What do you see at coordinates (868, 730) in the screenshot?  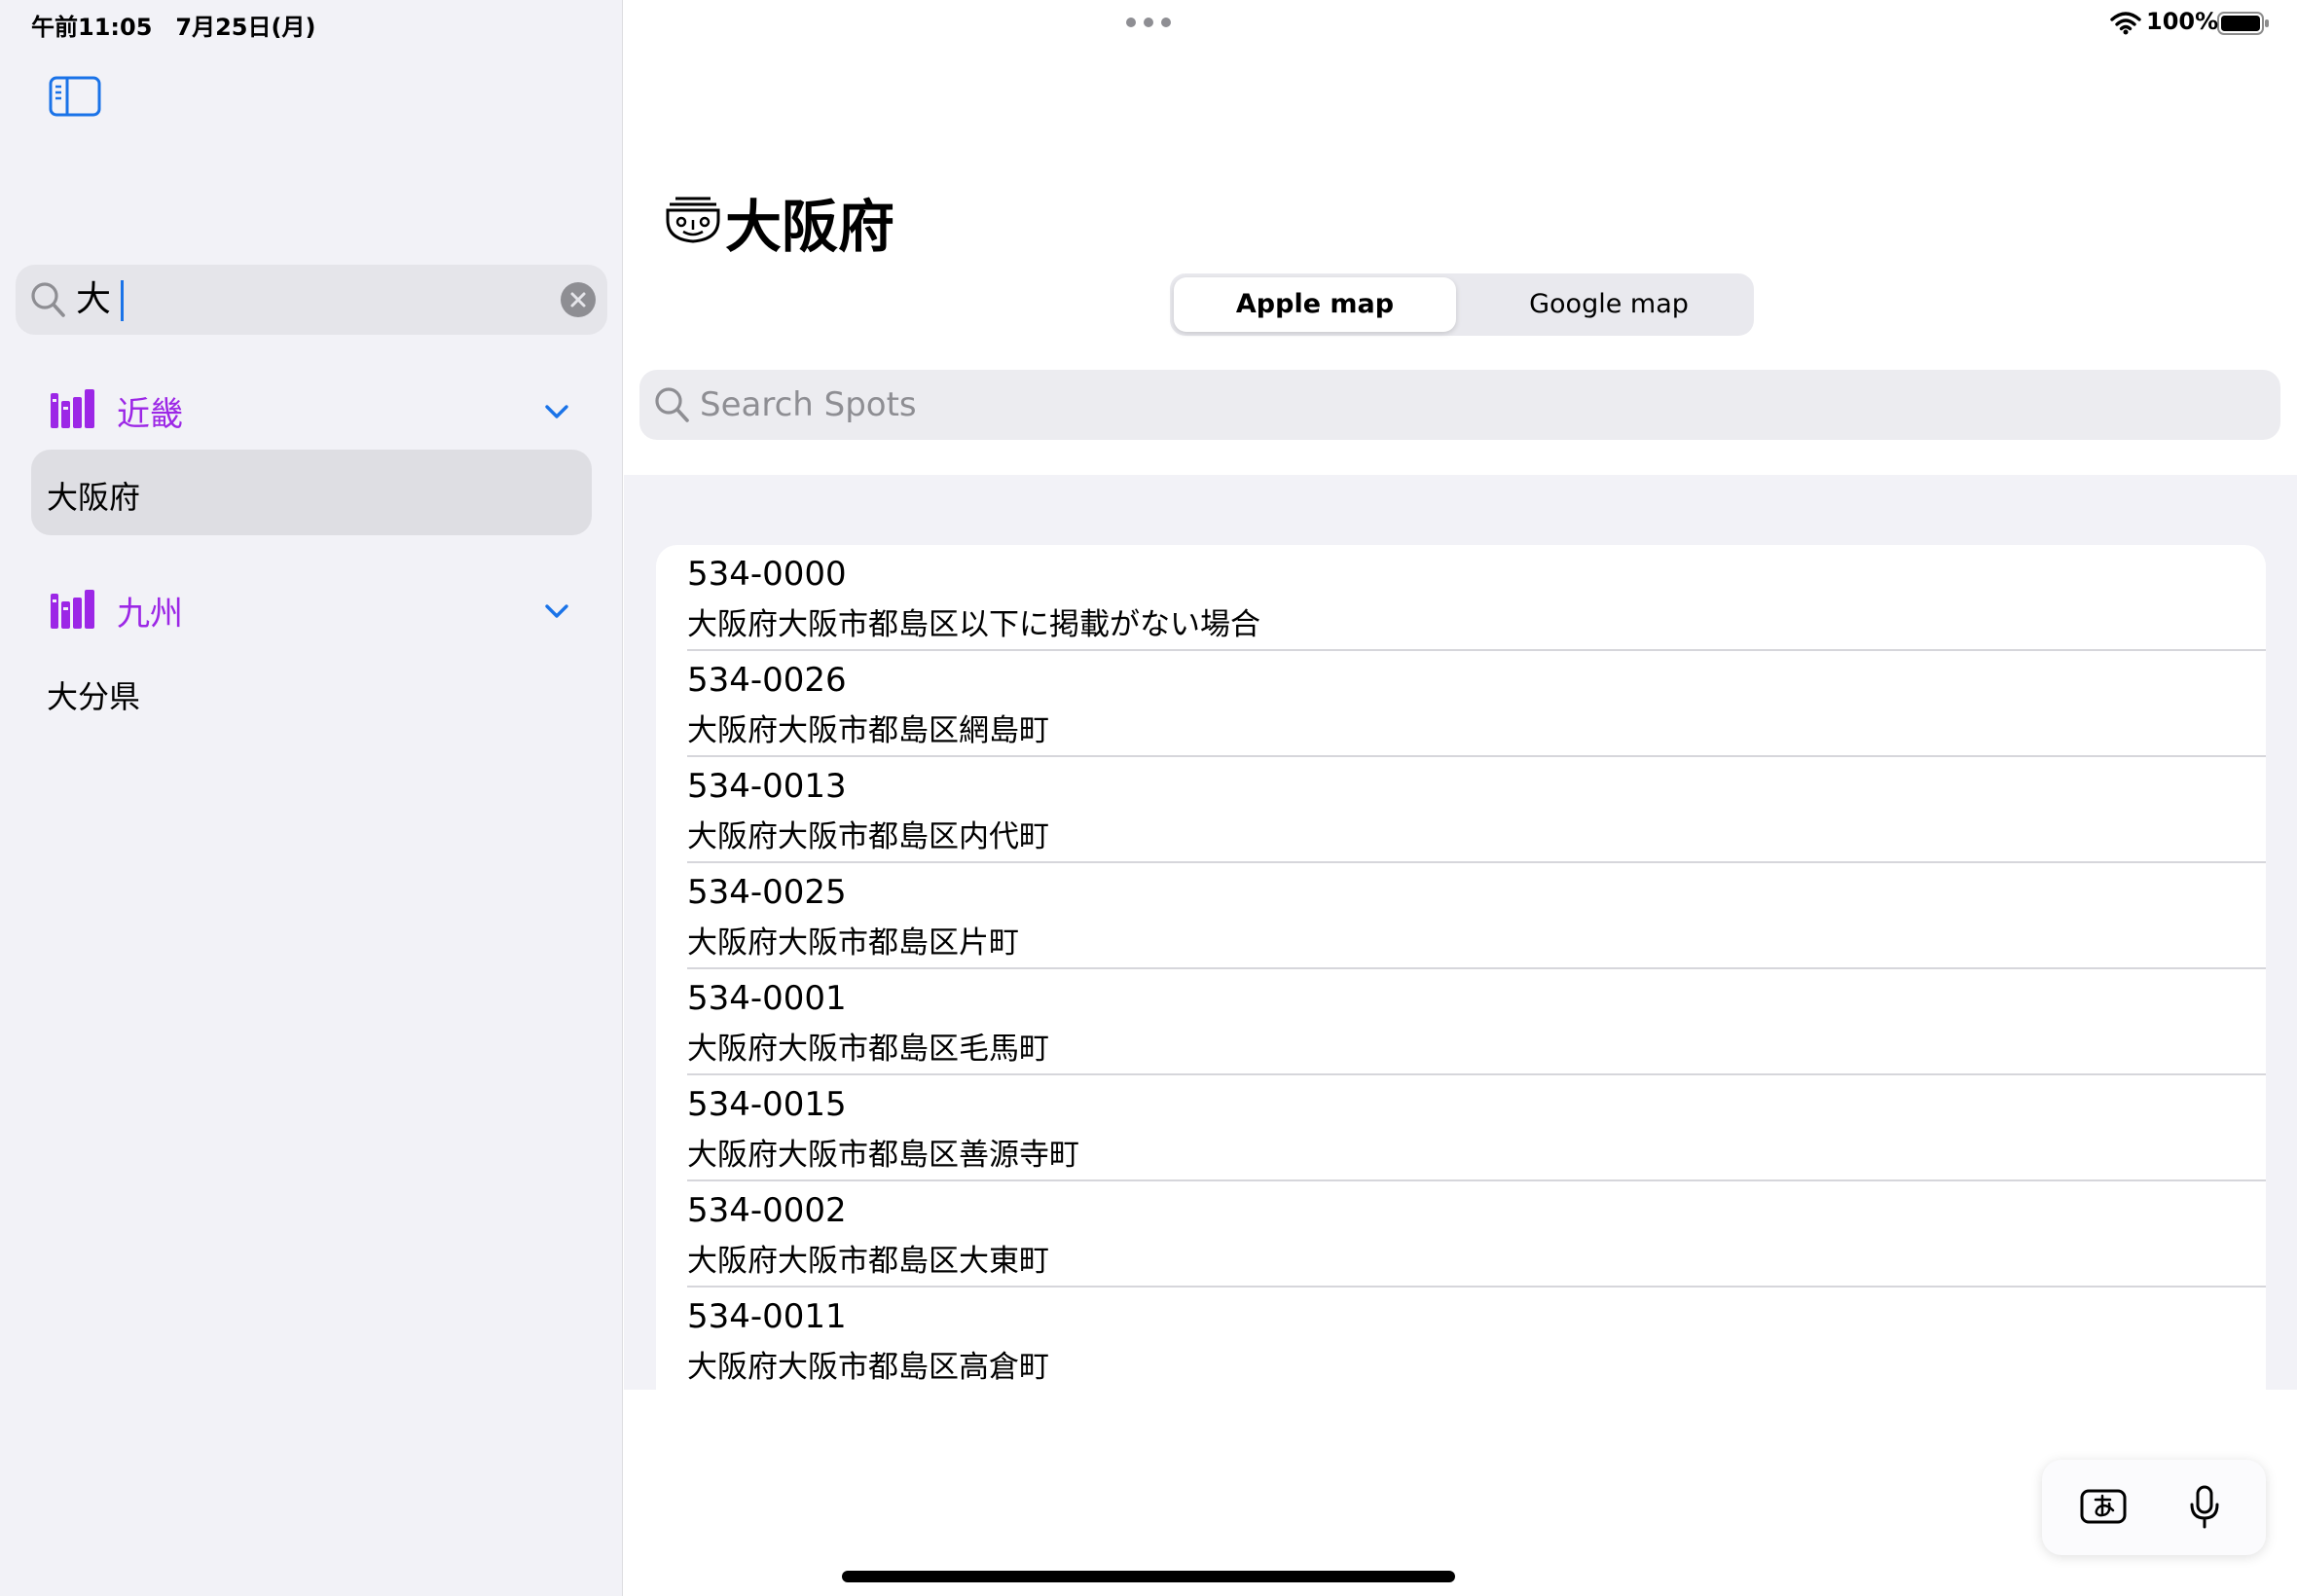 I see `address: 大阪府大阪市都島区網島町` at bounding box center [868, 730].